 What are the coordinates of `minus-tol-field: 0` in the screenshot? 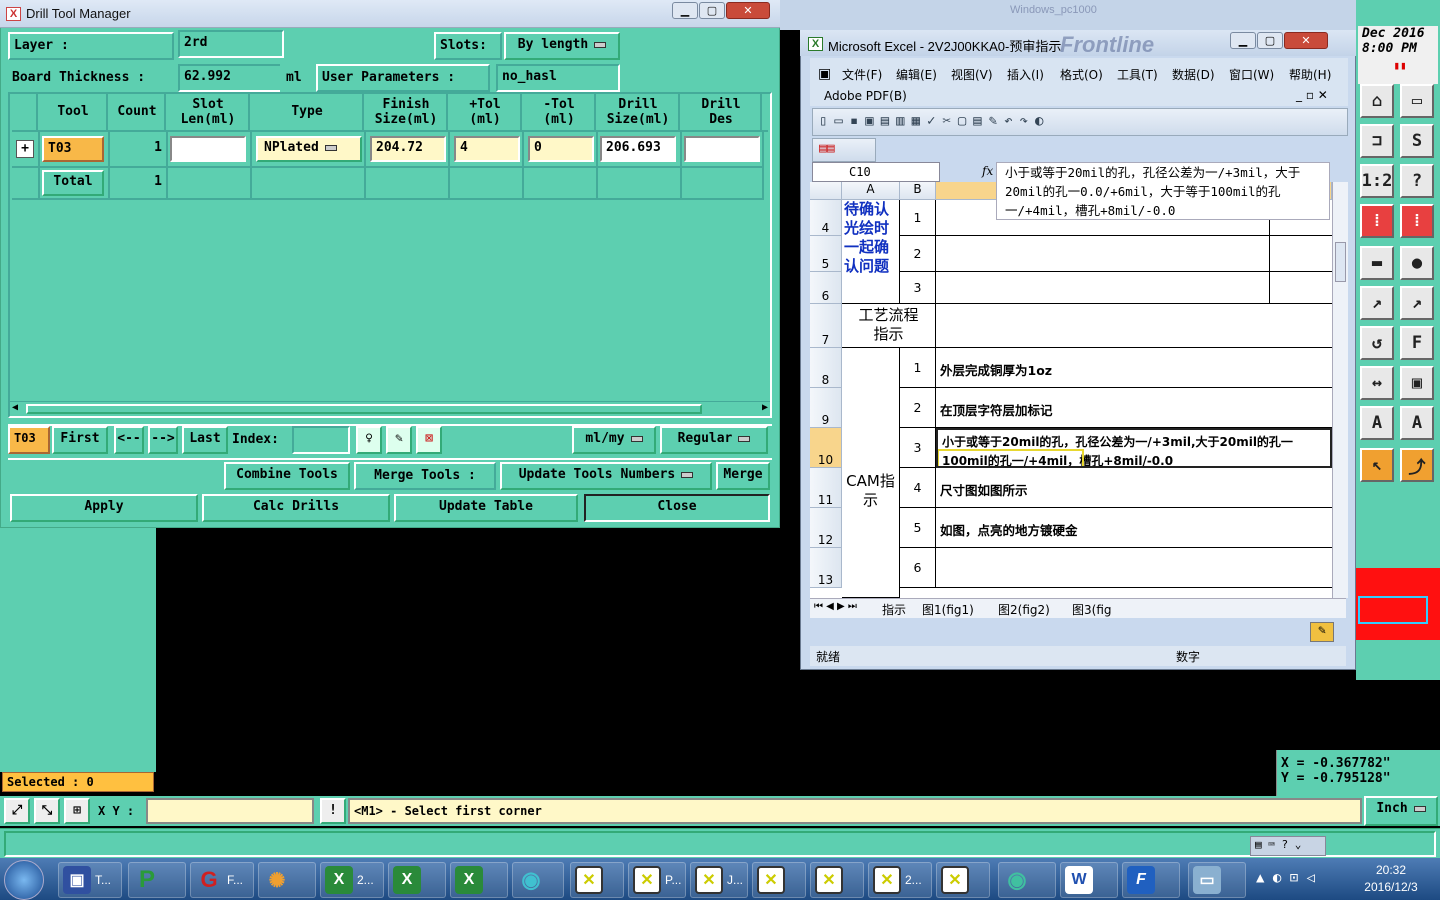 It's located at (561, 149).